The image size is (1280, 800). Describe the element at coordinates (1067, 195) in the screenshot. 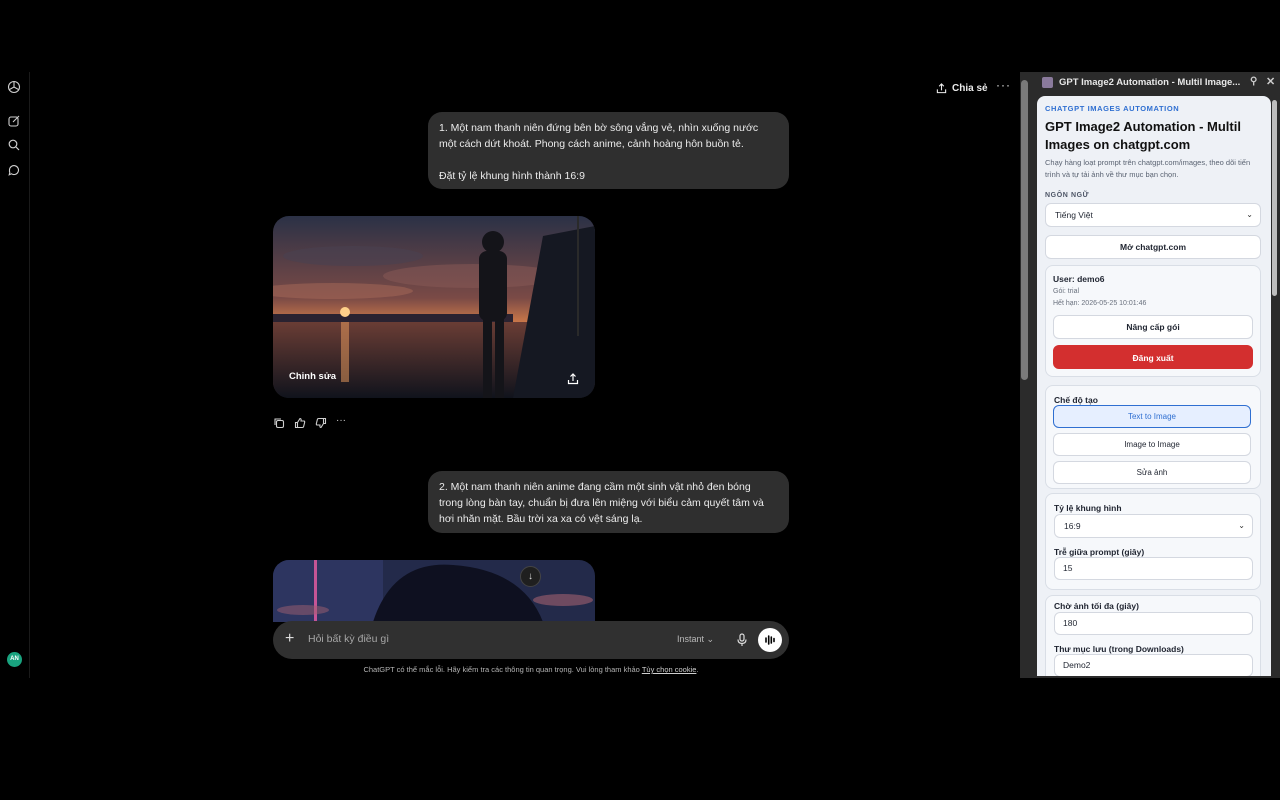

I see `language-label: NGÔN NGỮ` at that location.